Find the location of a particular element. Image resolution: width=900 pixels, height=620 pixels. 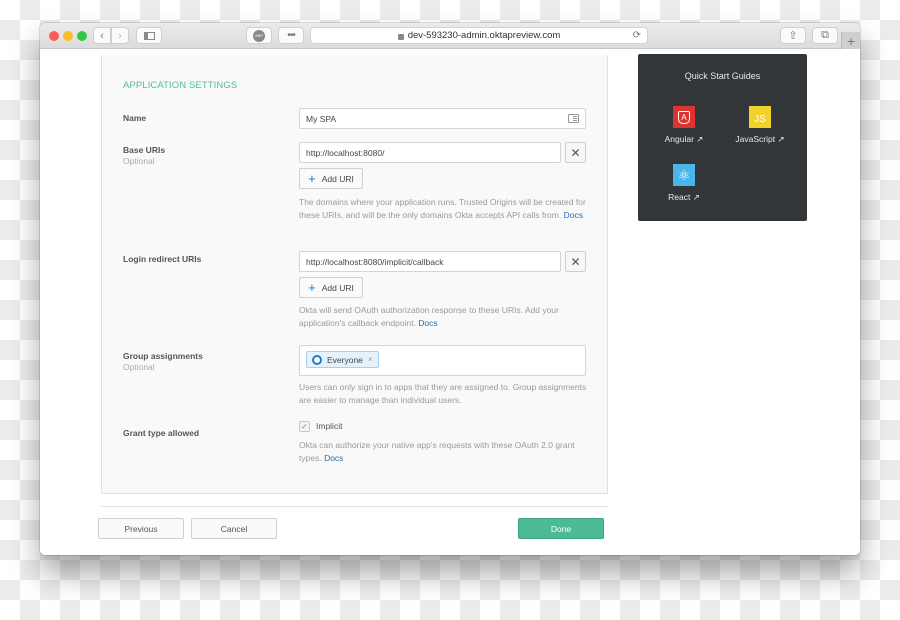

base-uri-input: http://localhost:8080/ is located at coordinates (430, 152).